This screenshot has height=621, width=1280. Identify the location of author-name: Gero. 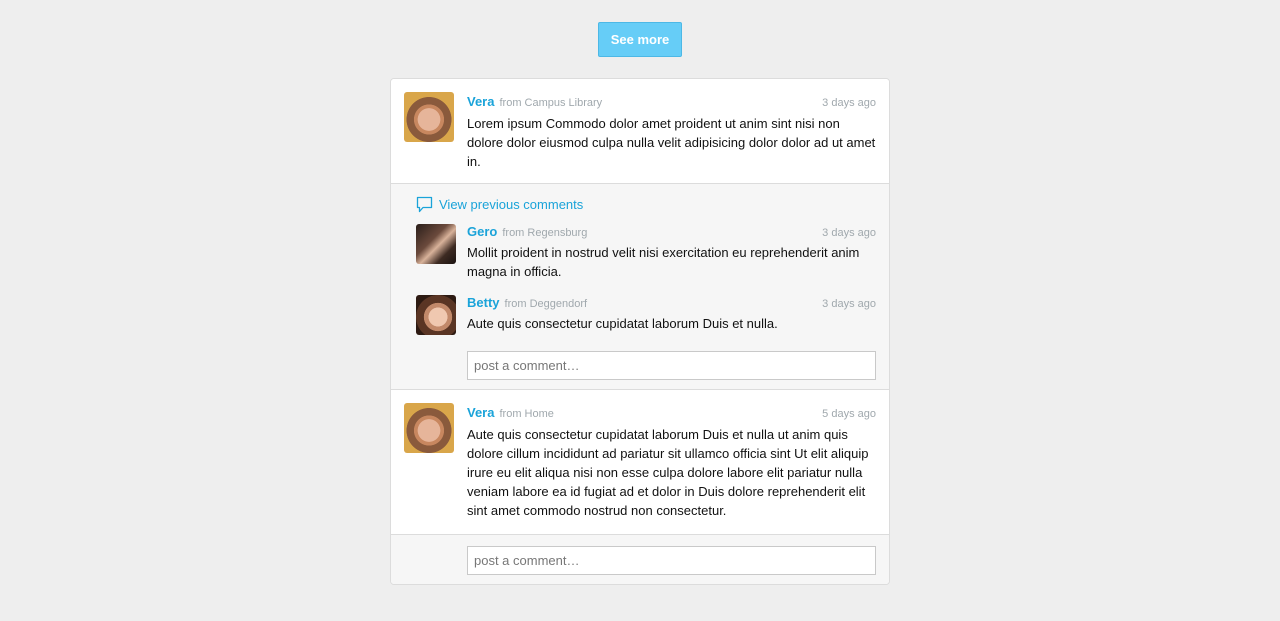
(482, 231).